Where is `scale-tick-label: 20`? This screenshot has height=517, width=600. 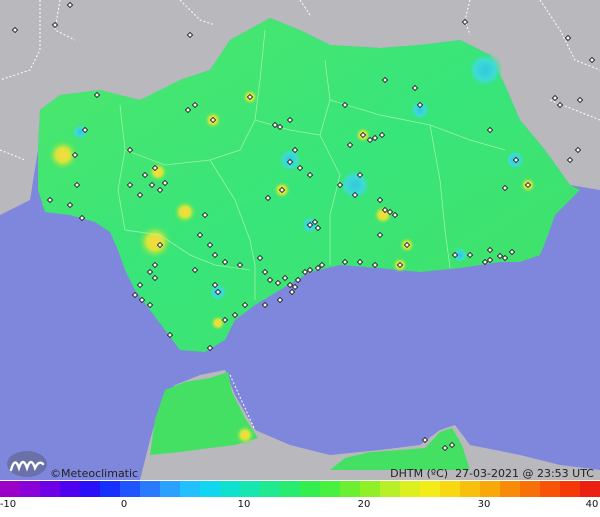 scale-tick-label: 20 is located at coordinates (364, 504).